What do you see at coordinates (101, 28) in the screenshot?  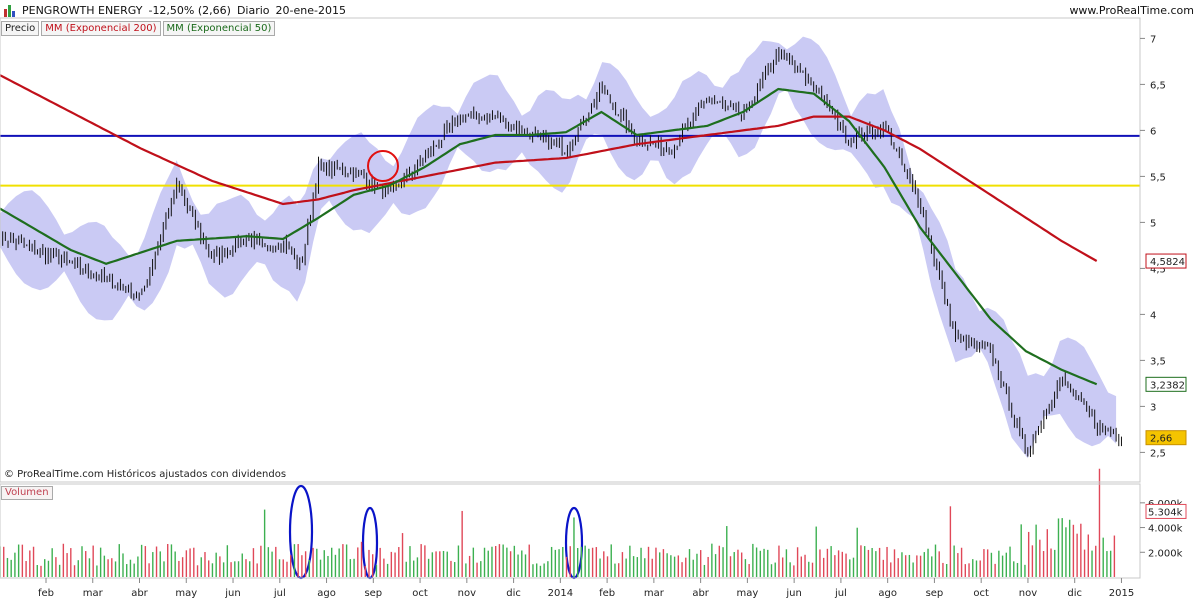 I see `legend-ma200: MM (Exponencial 200)` at bounding box center [101, 28].